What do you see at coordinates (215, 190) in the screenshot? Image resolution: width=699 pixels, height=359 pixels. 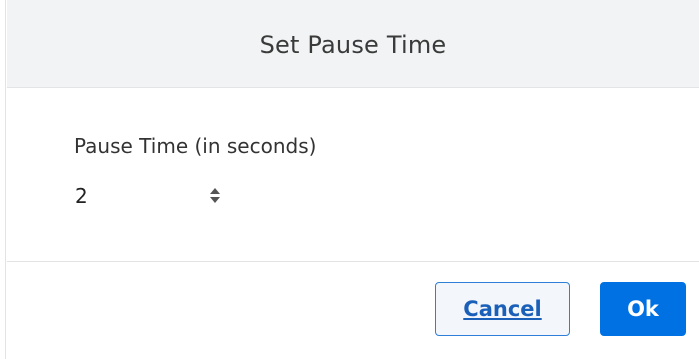 I see `spin-up-arrow-icon` at bounding box center [215, 190].